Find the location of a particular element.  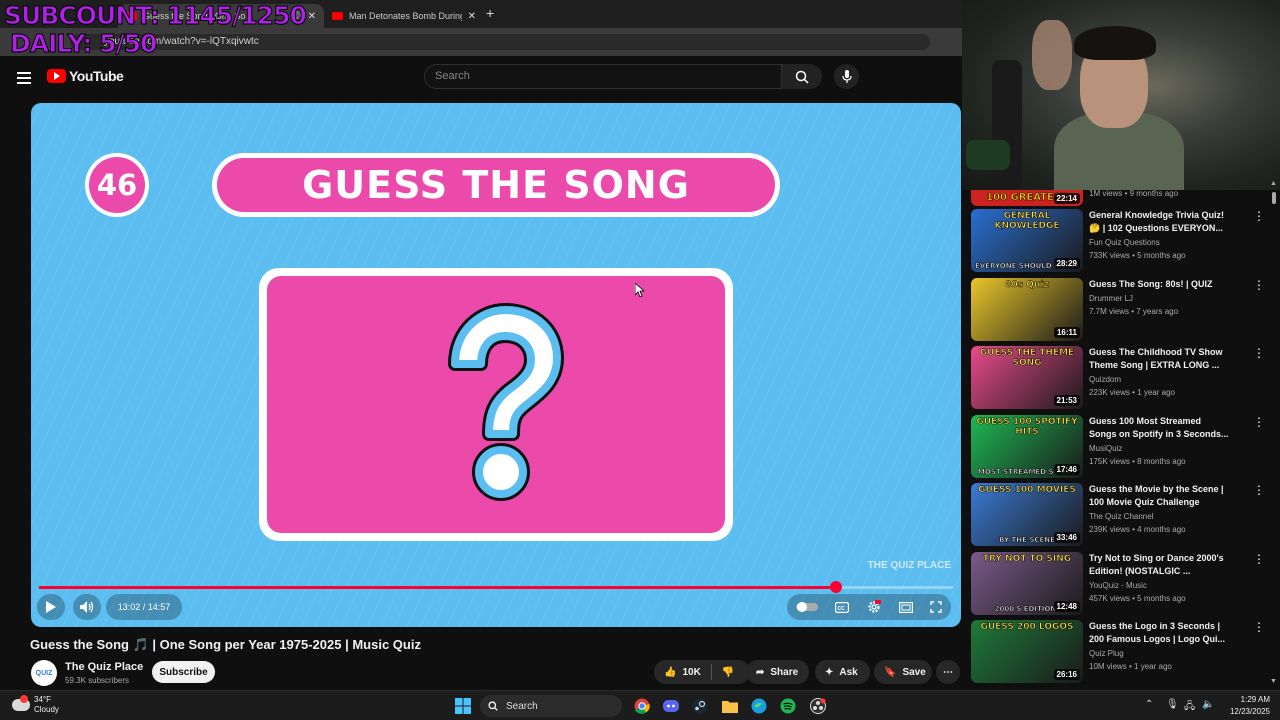

tab-other: Man Detonates Bomb During H ✕ is located at coordinates (404, 16).